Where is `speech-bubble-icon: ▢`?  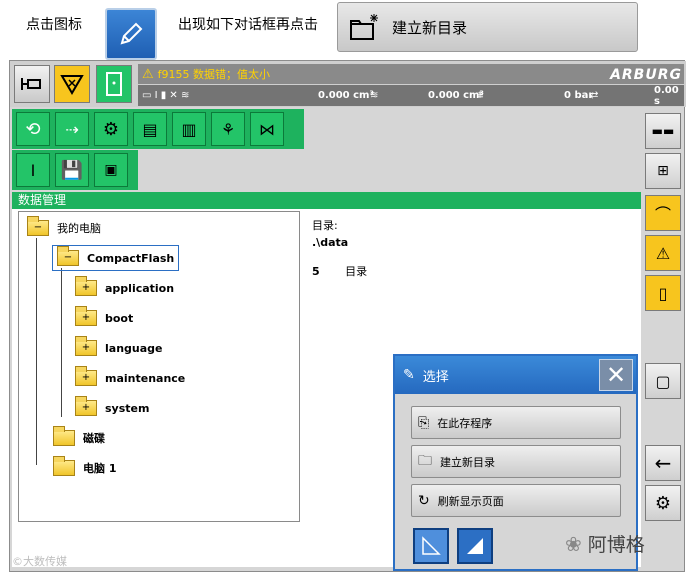 speech-bubble-icon: ▢ is located at coordinates (663, 381).